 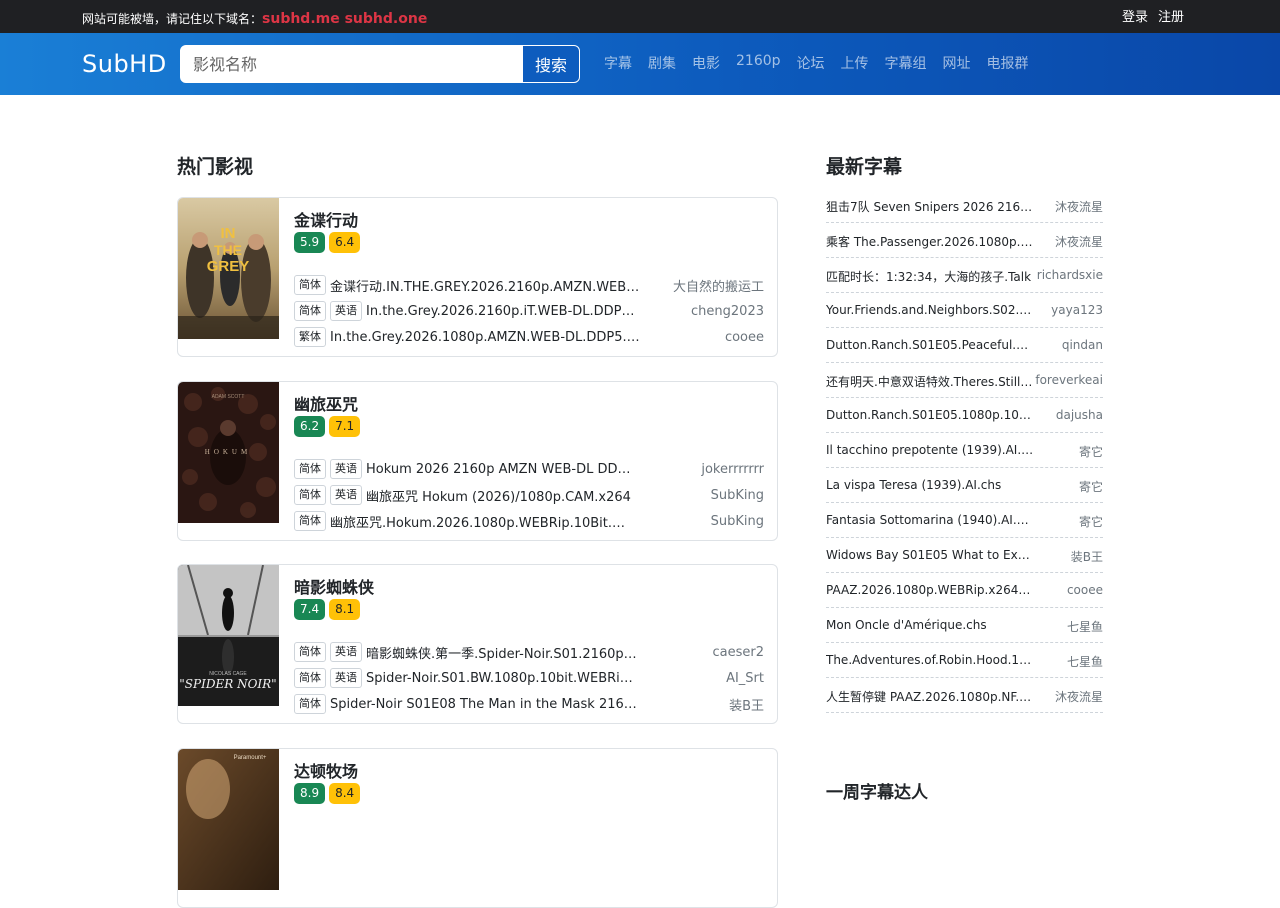 What do you see at coordinates (930, 555) in the screenshot?
I see `latest-item-name: Widows Bay S01E05 What to Expect` at bounding box center [930, 555].